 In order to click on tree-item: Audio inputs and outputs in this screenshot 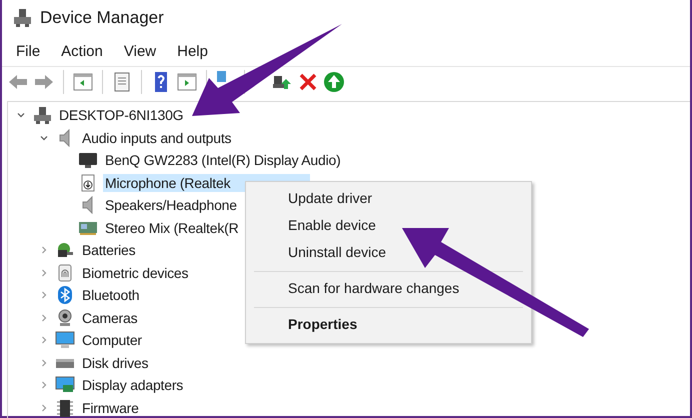, I will do `click(157, 137)`.